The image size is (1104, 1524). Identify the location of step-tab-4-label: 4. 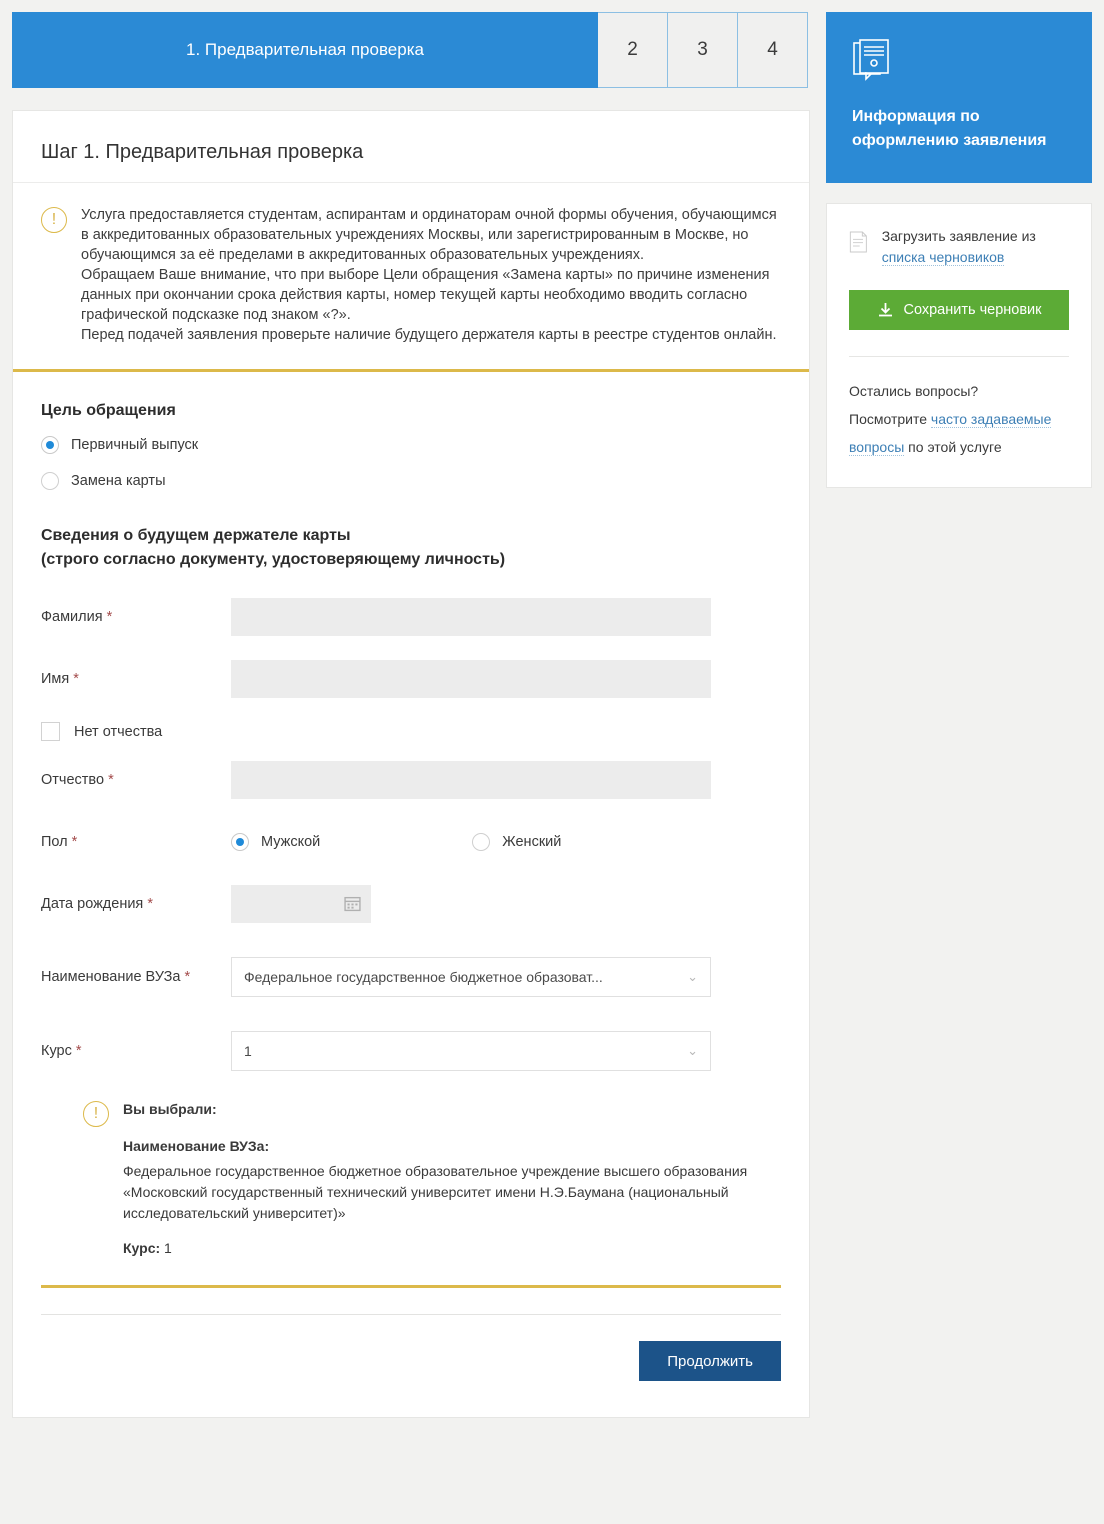
(772, 49).